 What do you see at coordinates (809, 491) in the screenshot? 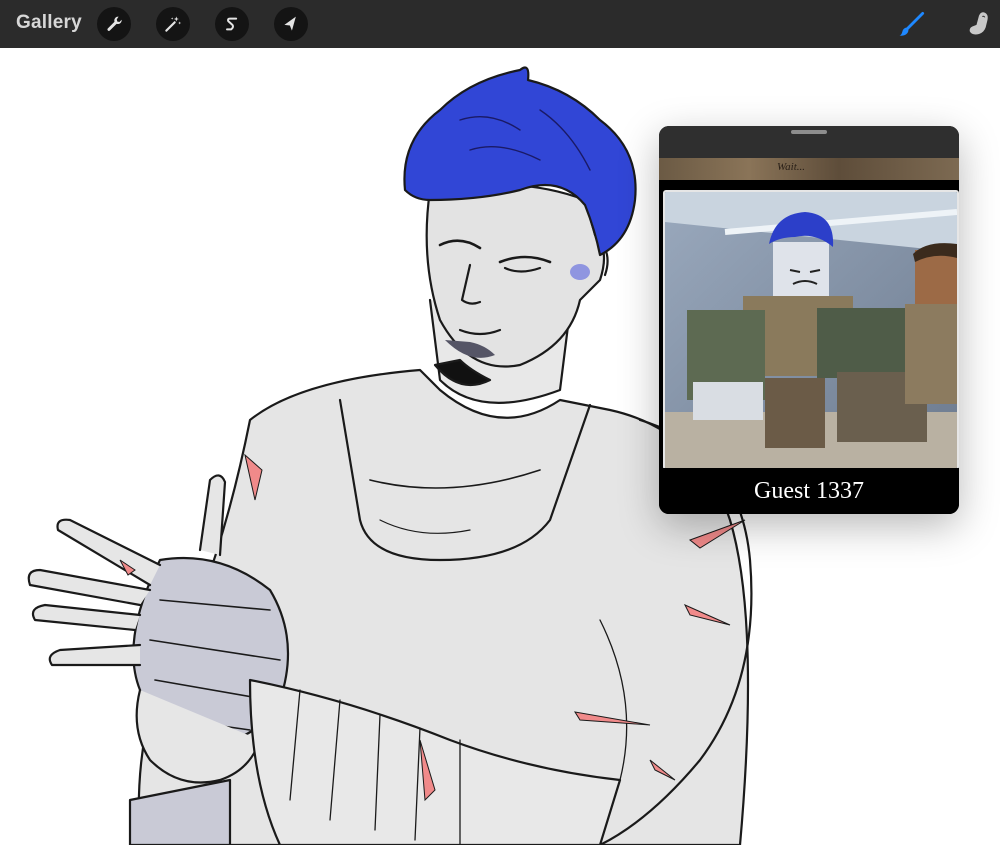
I see `reference-caption: Guest 1337` at bounding box center [809, 491].